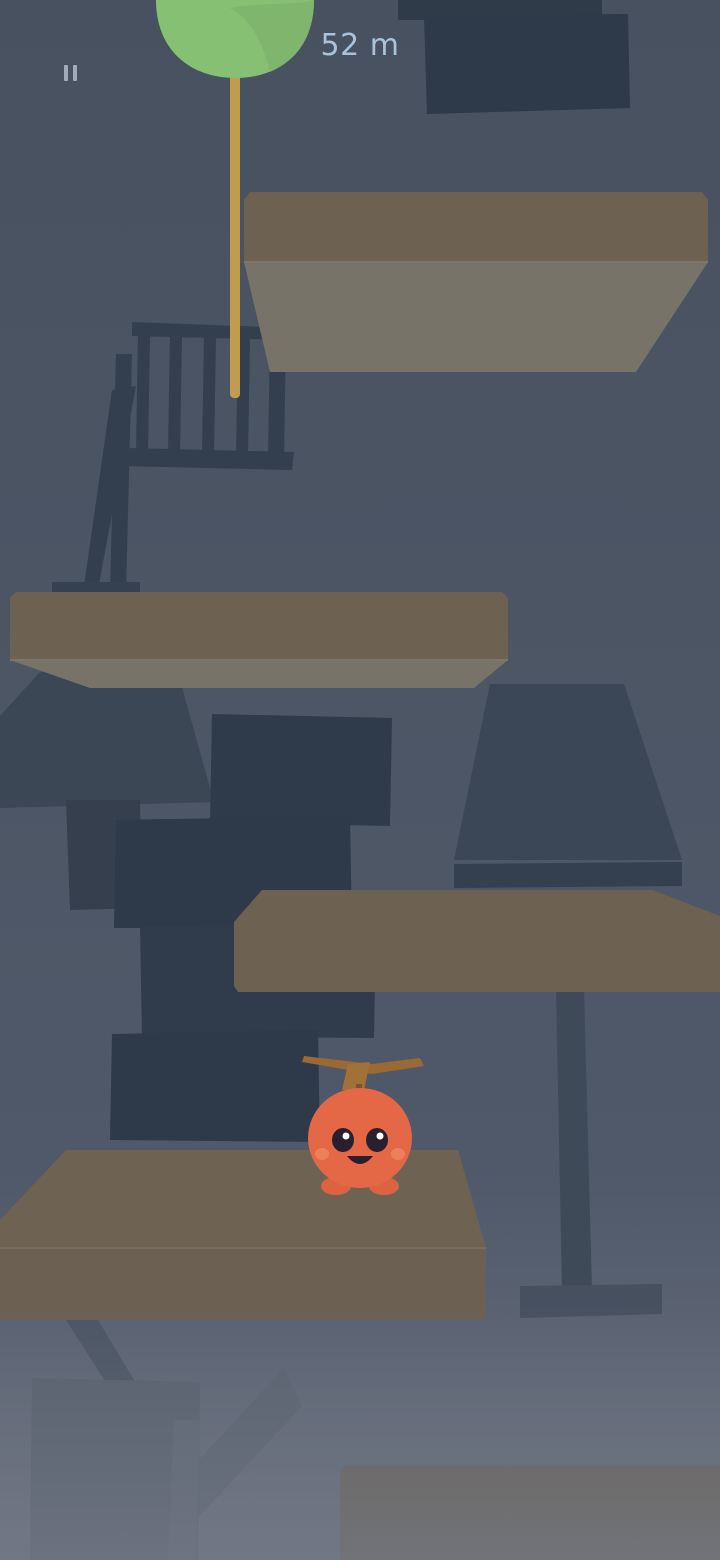  What do you see at coordinates (360, 1138) in the screenshot?
I see `character-body` at bounding box center [360, 1138].